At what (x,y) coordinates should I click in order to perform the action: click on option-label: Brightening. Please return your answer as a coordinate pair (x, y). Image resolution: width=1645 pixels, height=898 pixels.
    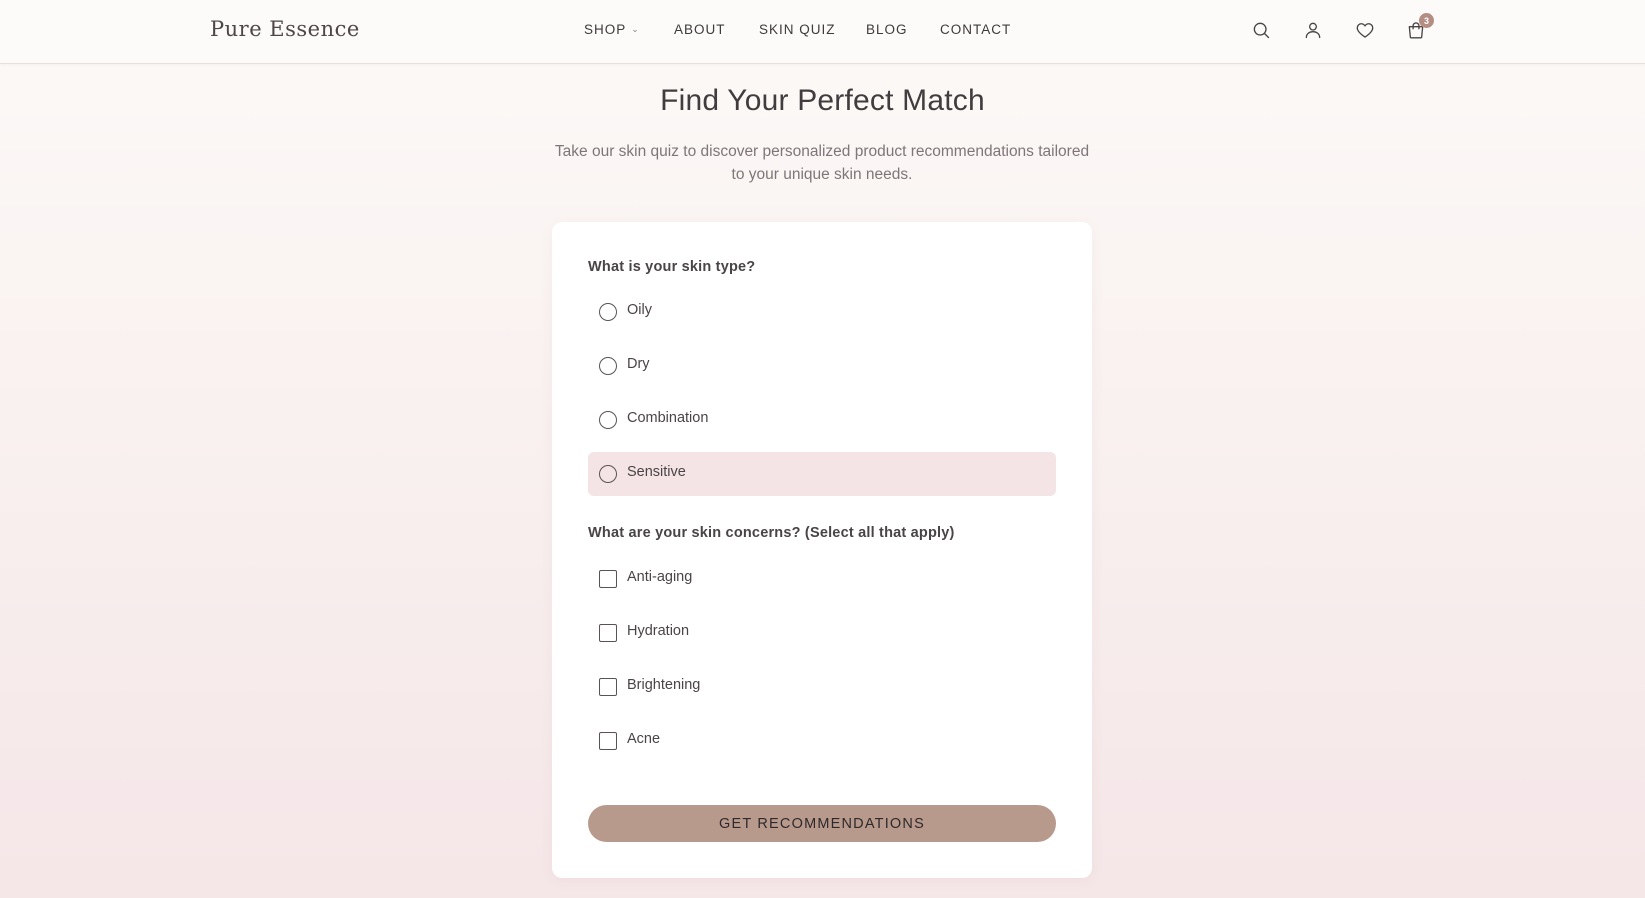
    Looking at the image, I should click on (664, 685).